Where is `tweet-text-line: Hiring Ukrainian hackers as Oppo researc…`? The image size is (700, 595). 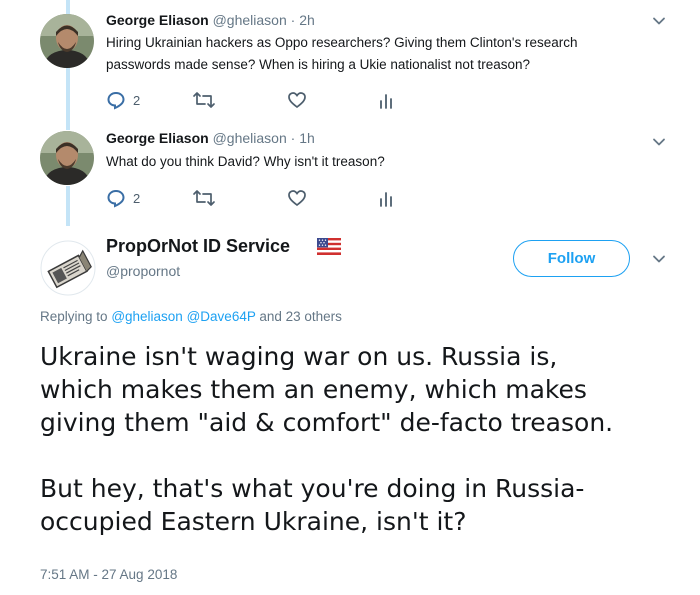 tweet-text-line: Hiring Ukrainian hackers as Oppo researc… is located at coordinates (342, 42).